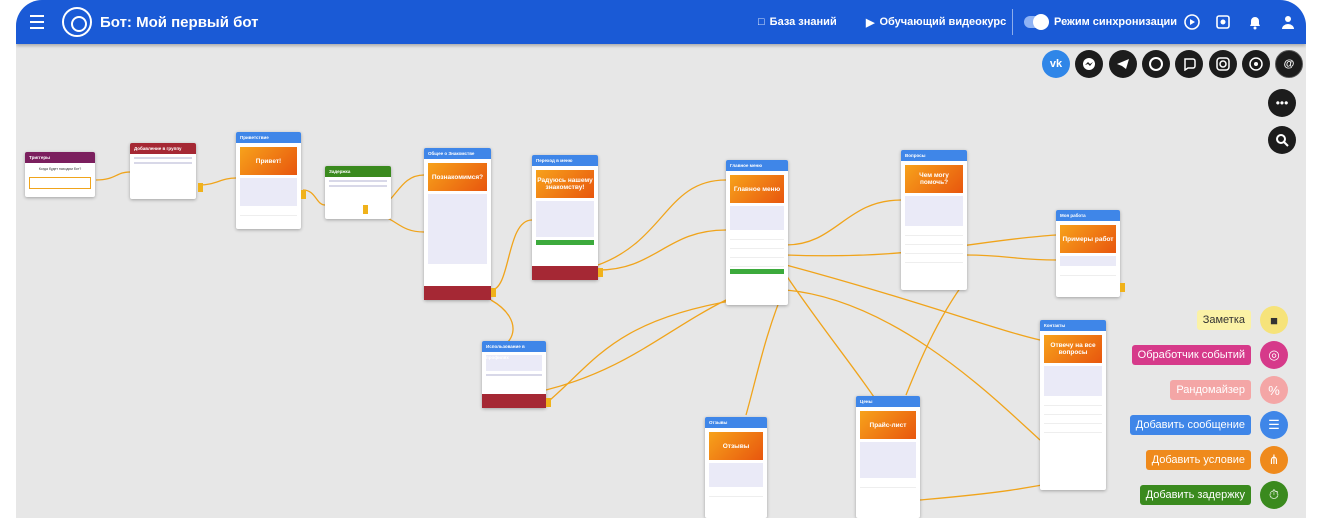 Image resolution: width=1322 pixels, height=518 pixels. I want to click on event-handler-label: Обработчик событий, so click(1191, 355).